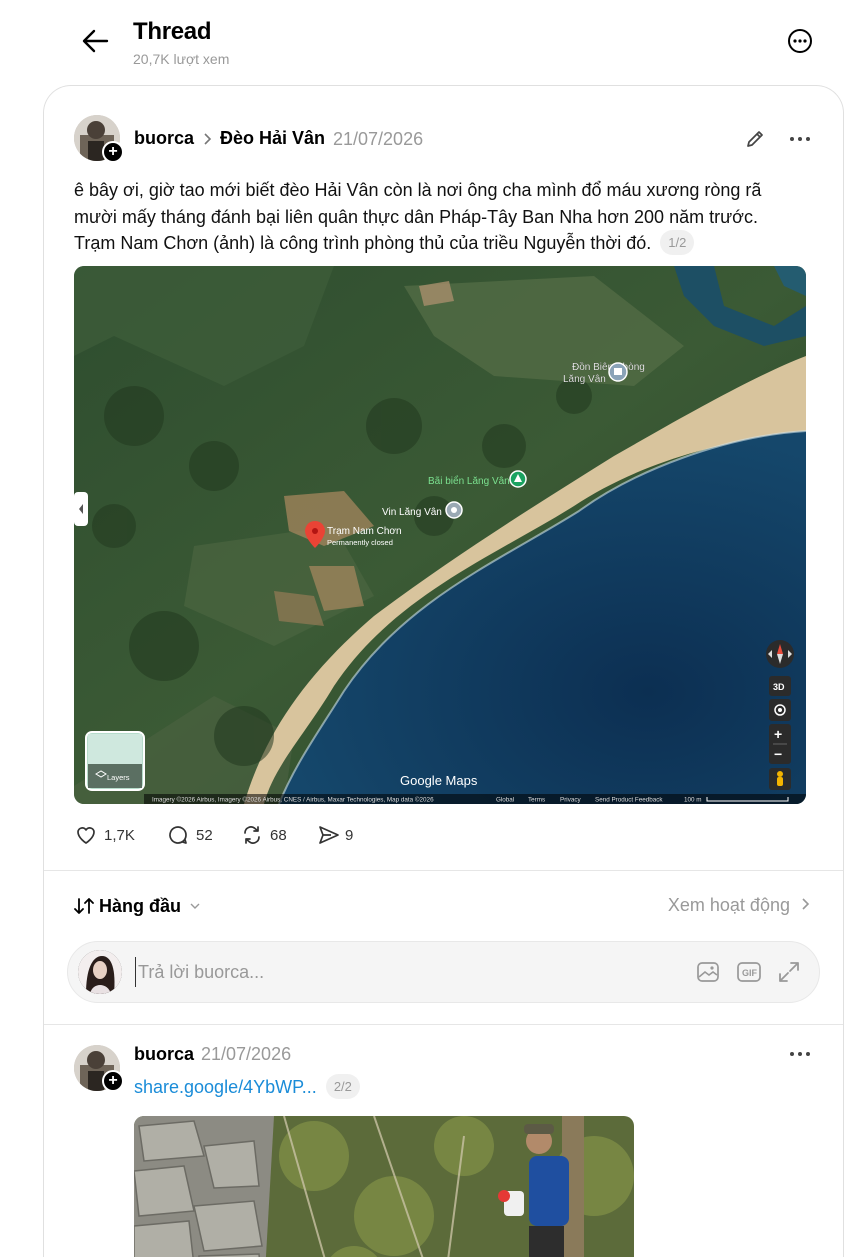 The height and width of the screenshot is (1257, 857). What do you see at coordinates (272, 138) in the screenshot?
I see `post-topic: Đèo Hải Vân` at bounding box center [272, 138].